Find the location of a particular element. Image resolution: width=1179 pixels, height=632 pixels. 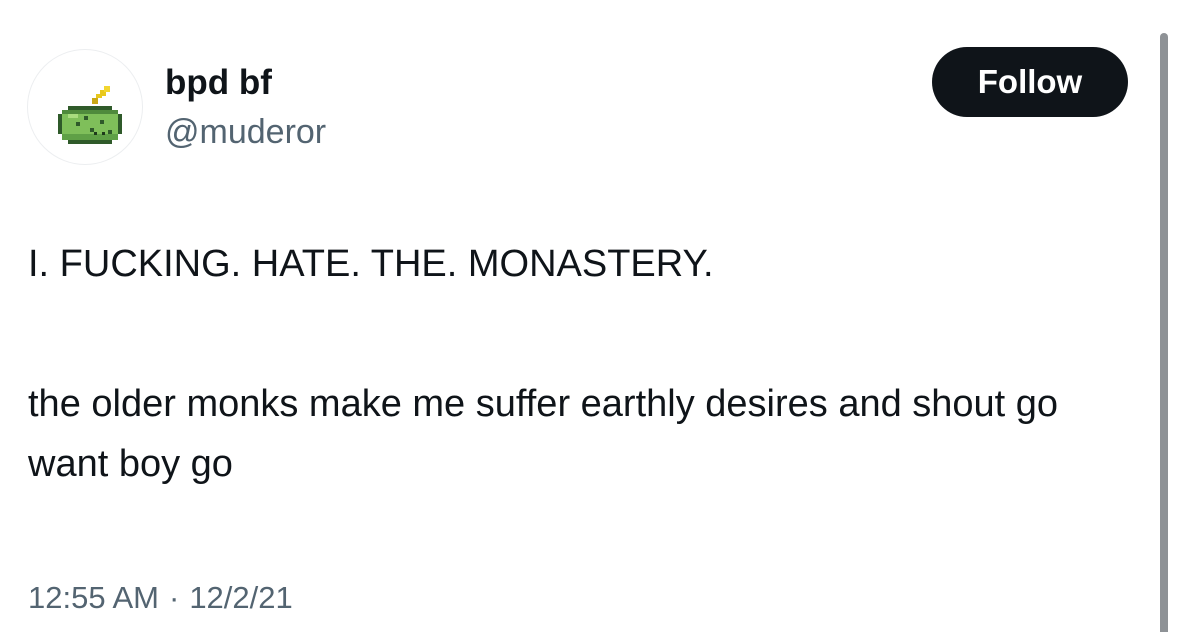

tweet-date: 12/2/21 is located at coordinates (240, 597).